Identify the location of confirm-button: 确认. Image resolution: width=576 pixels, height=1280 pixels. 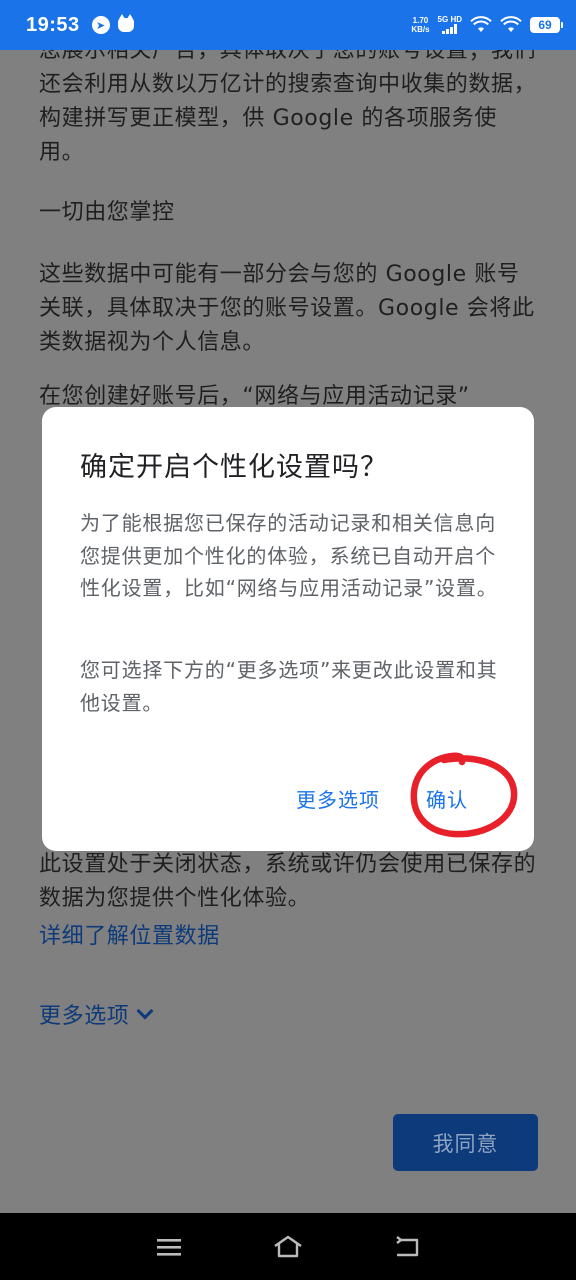
(447, 798).